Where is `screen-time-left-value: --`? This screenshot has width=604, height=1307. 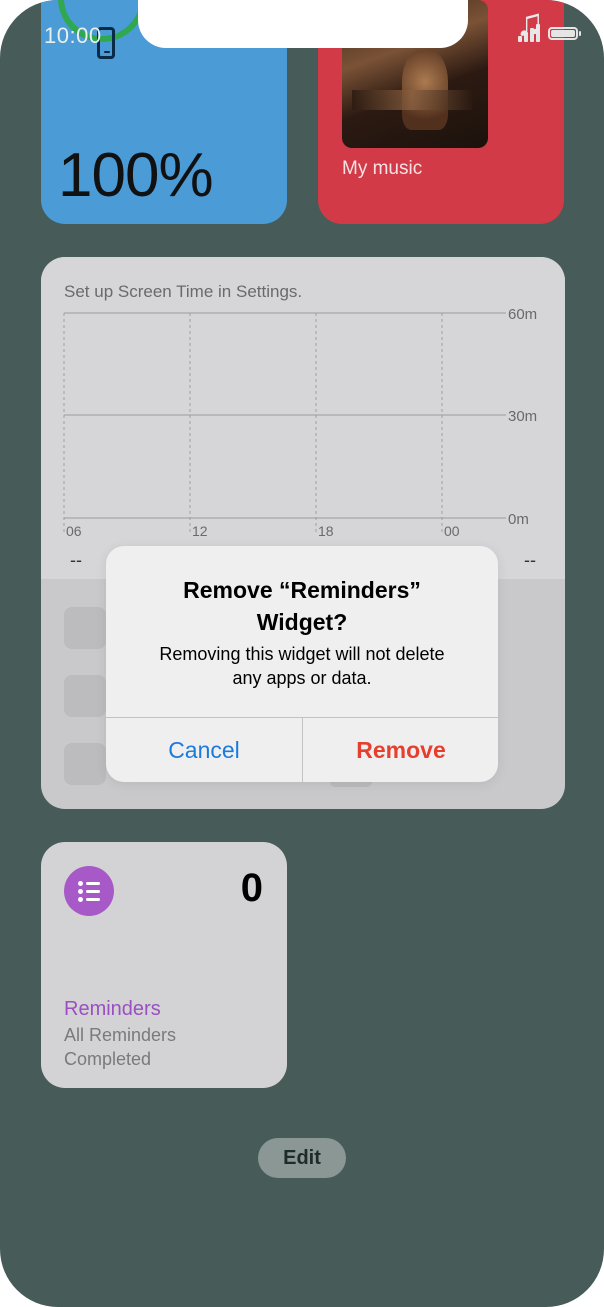
screen-time-left-value: -- is located at coordinates (76, 560).